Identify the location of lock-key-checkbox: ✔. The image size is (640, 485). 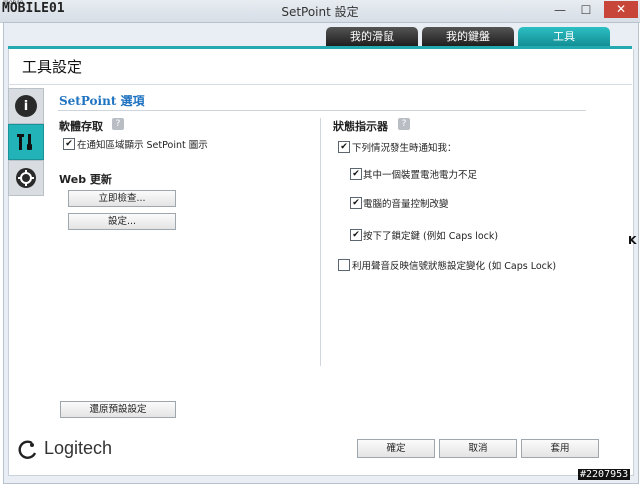
(356, 235).